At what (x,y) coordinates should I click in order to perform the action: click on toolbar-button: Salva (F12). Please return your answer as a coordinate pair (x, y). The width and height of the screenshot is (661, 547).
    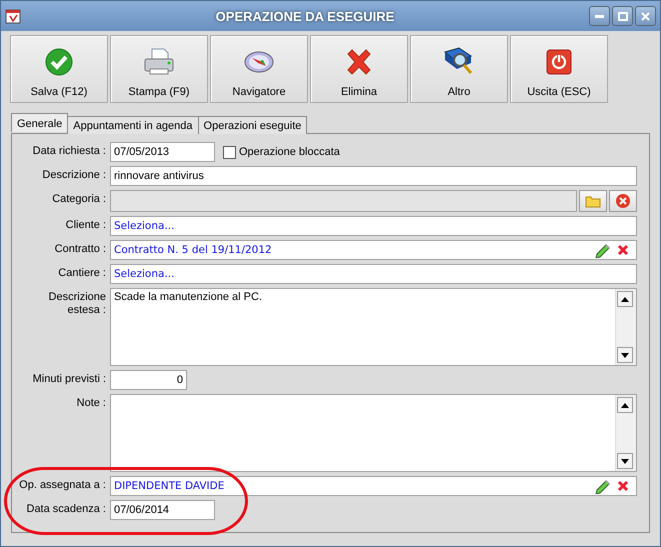
    Looking at the image, I should click on (59, 69).